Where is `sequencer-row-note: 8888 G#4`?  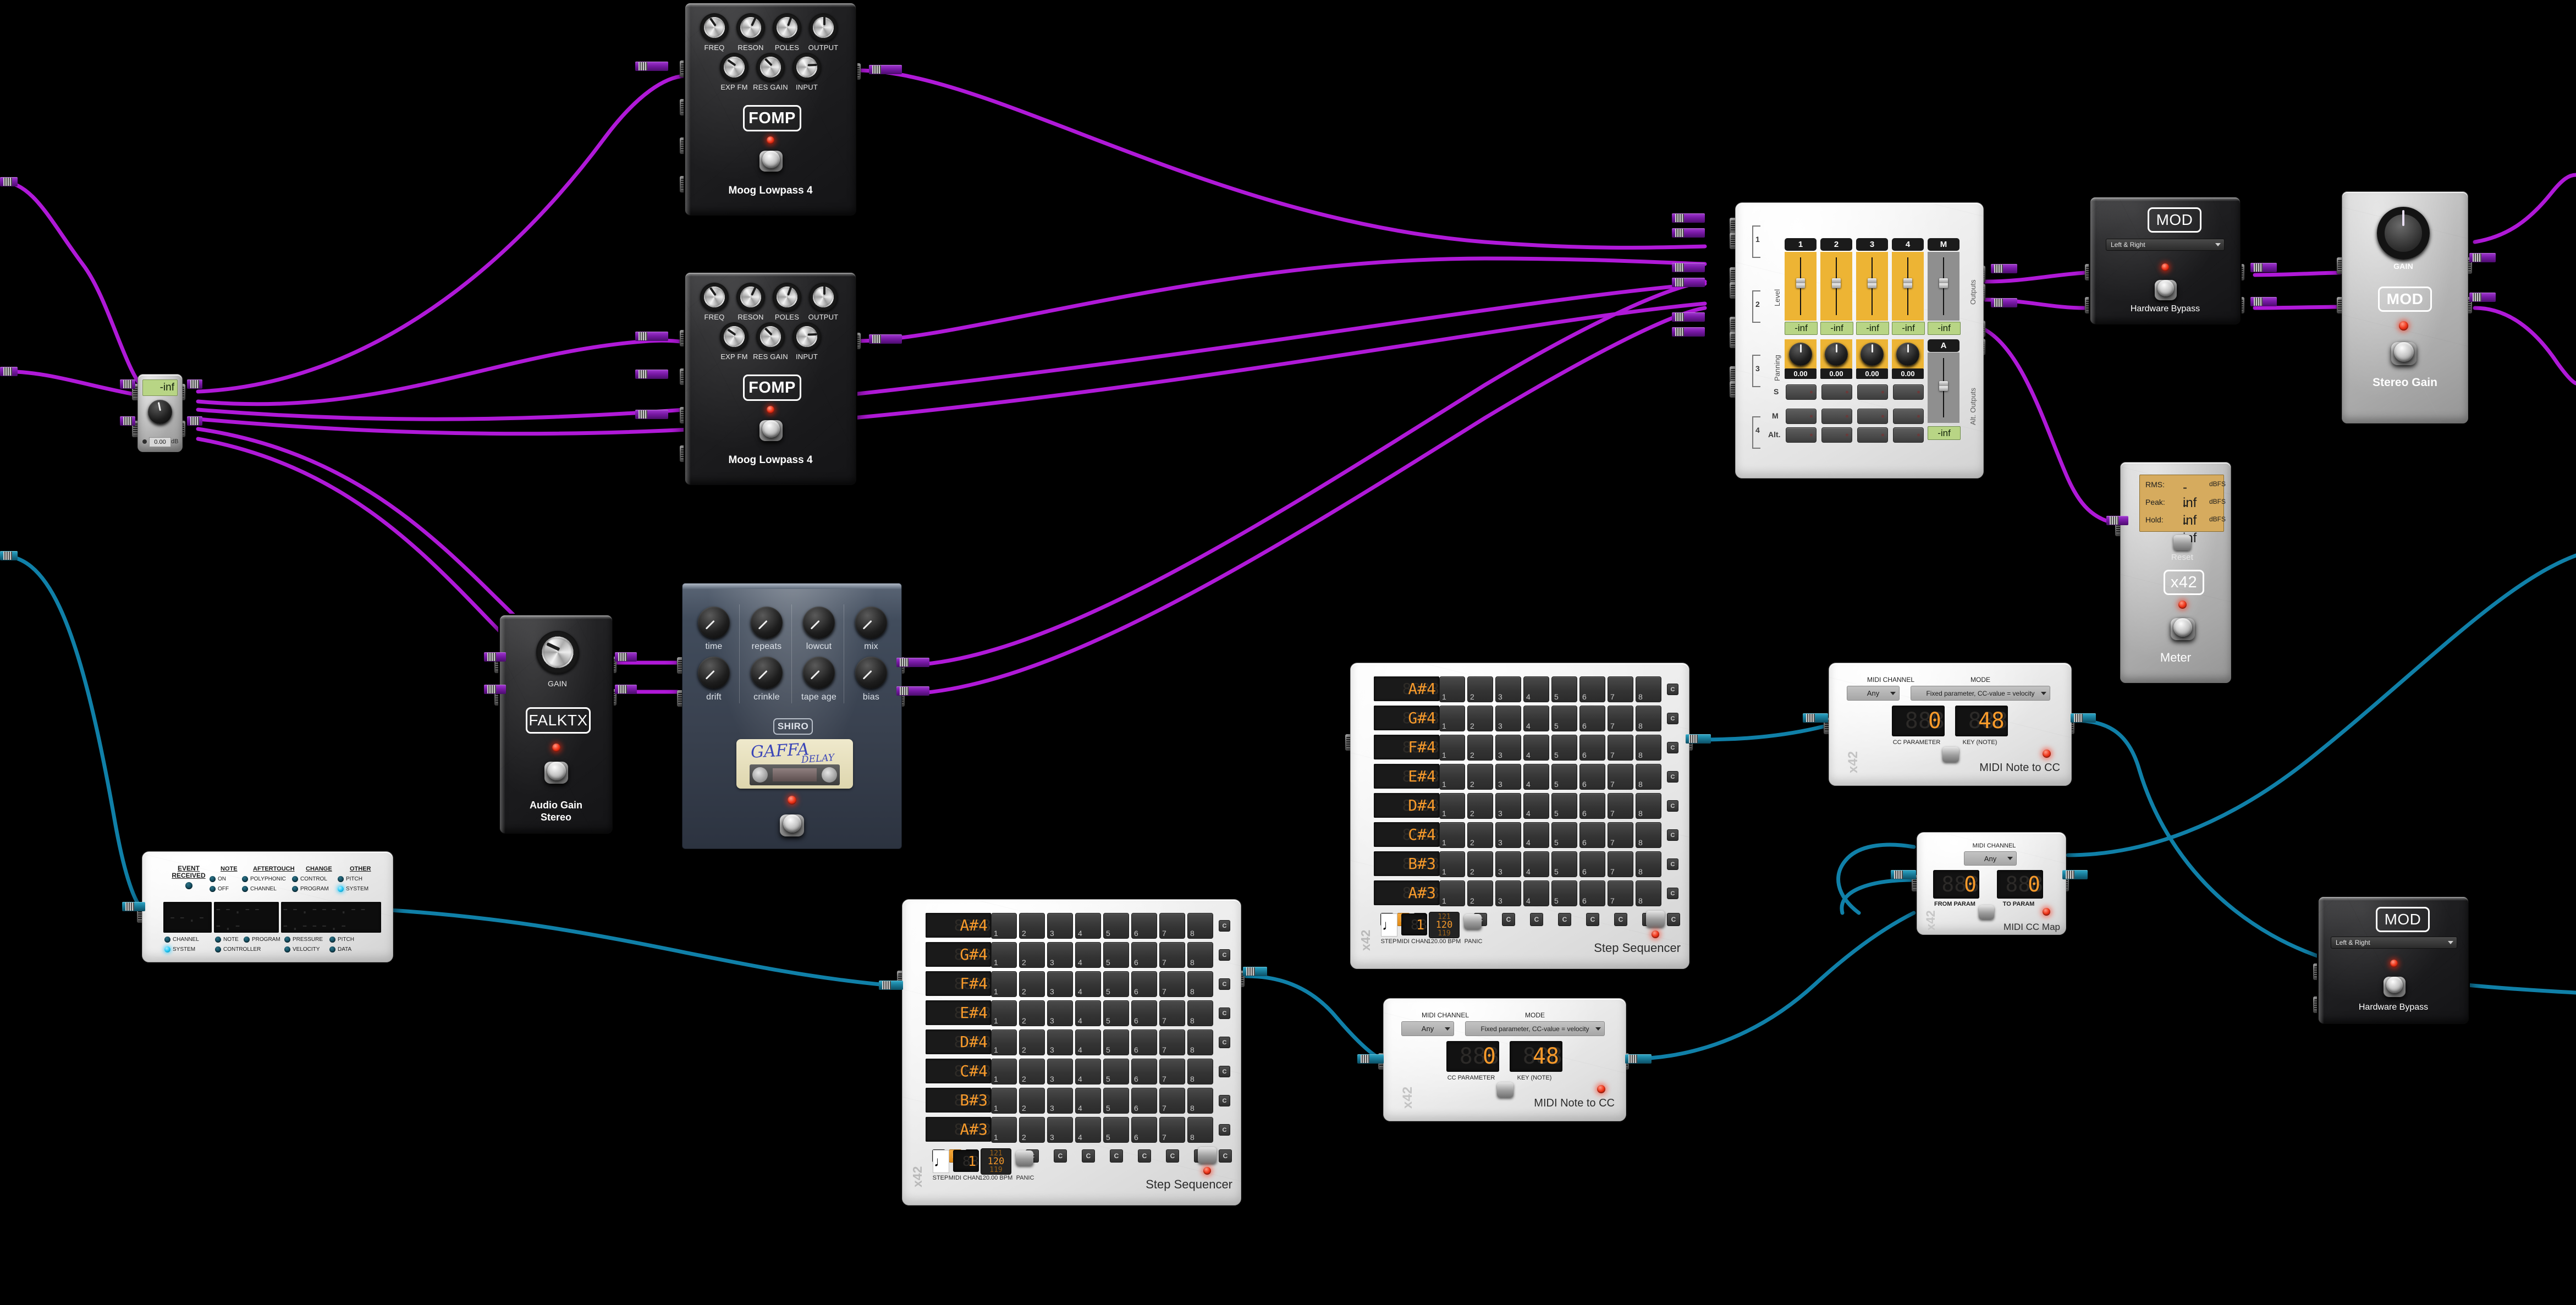
sequencer-row-note: 8888 G#4 is located at coordinates (958, 954).